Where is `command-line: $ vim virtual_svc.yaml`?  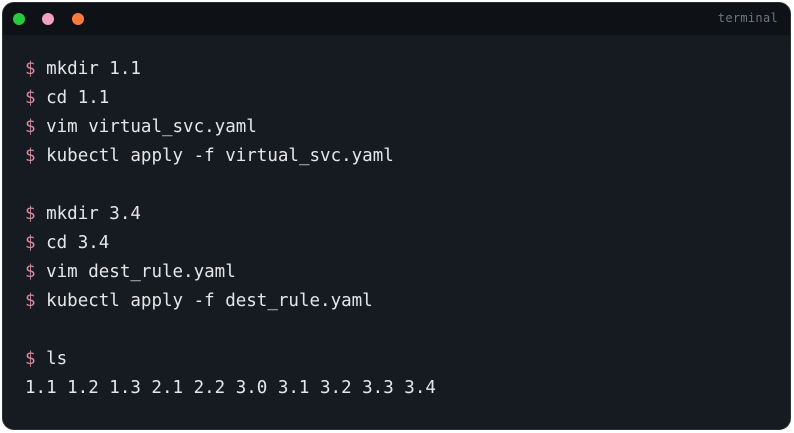 command-line: $ vim virtual_svc.yaml is located at coordinates (401, 127).